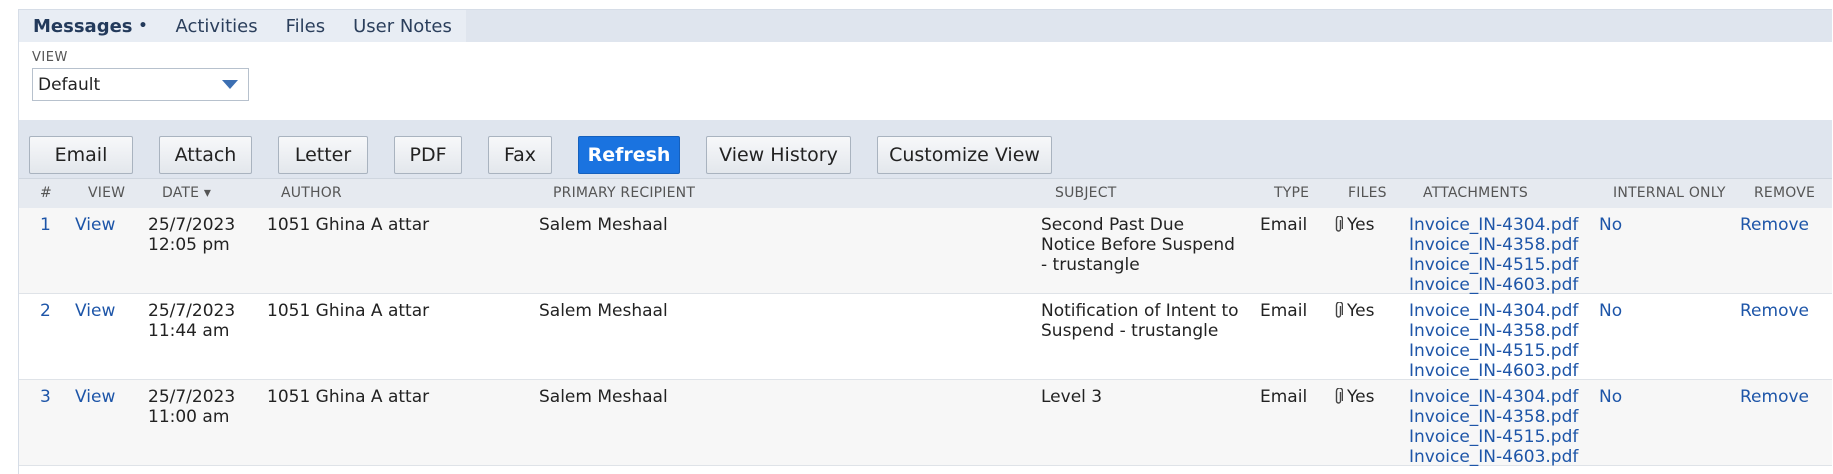  What do you see at coordinates (1085, 193) in the screenshot?
I see `column-header-subject: SUBJECT` at bounding box center [1085, 193].